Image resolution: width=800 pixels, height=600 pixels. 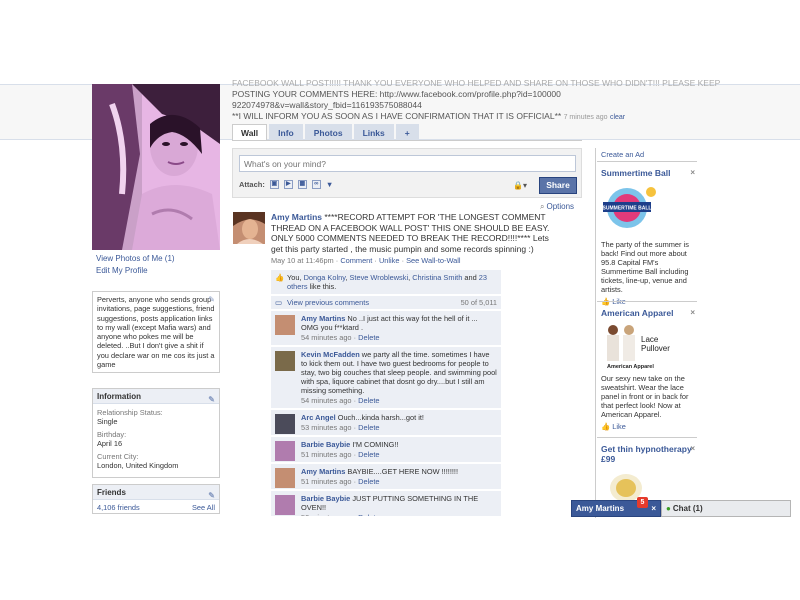 What do you see at coordinates (407, 163) in the screenshot?
I see `status-input` at bounding box center [407, 163].